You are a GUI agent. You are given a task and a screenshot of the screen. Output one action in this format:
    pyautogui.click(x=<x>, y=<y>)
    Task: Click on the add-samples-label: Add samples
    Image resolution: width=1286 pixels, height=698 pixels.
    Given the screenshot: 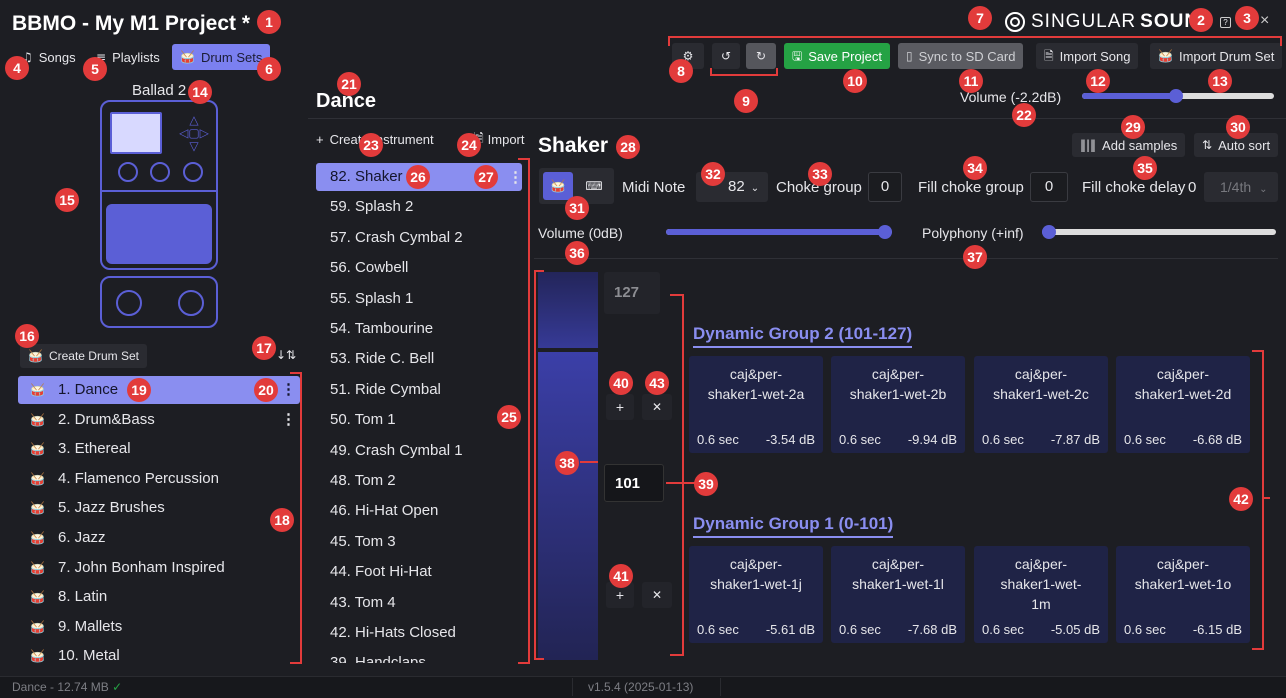 What is the action you would take?
    pyautogui.click(x=1140, y=145)
    